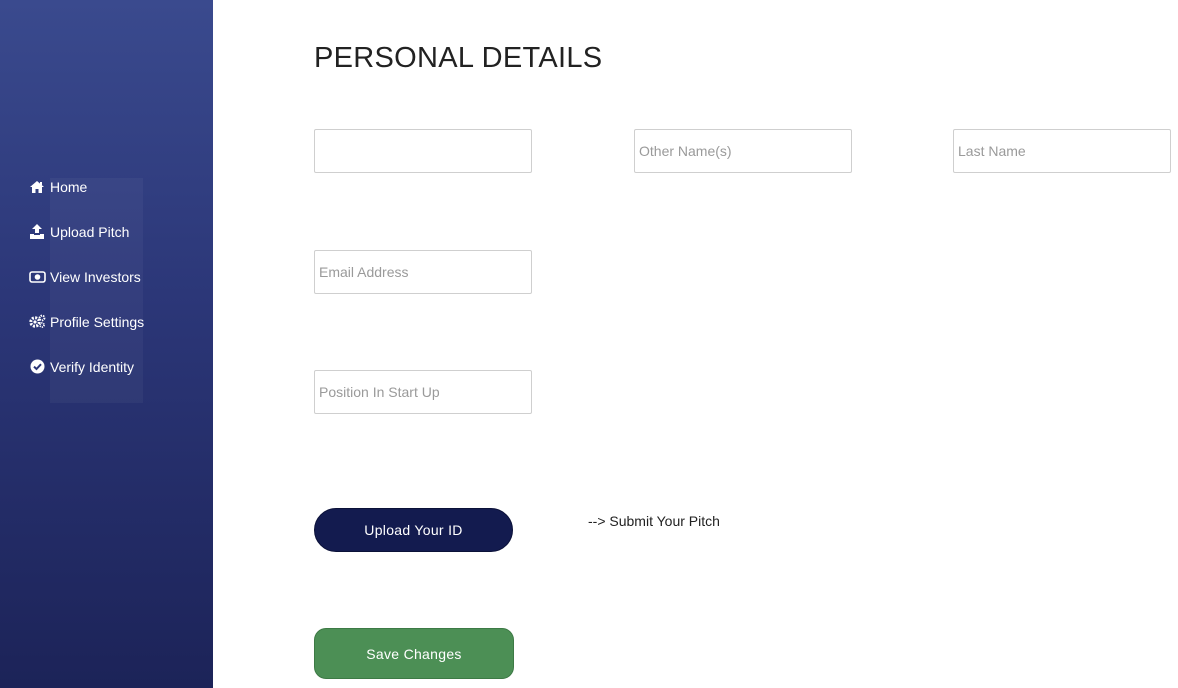  Describe the element at coordinates (413, 530) in the screenshot. I see `upload-id-button: Upload Your ID` at that location.